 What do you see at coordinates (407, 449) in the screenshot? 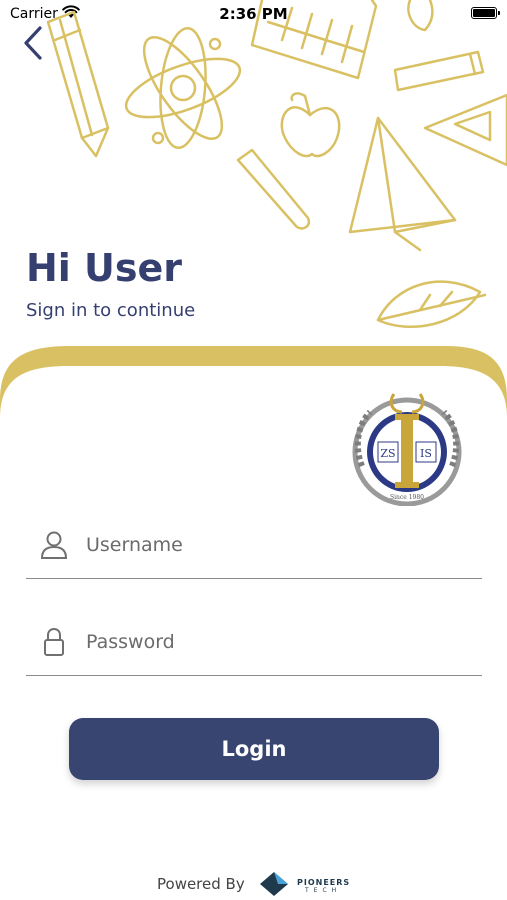
I see `school-logo: ZS IS Since 1980` at bounding box center [407, 449].